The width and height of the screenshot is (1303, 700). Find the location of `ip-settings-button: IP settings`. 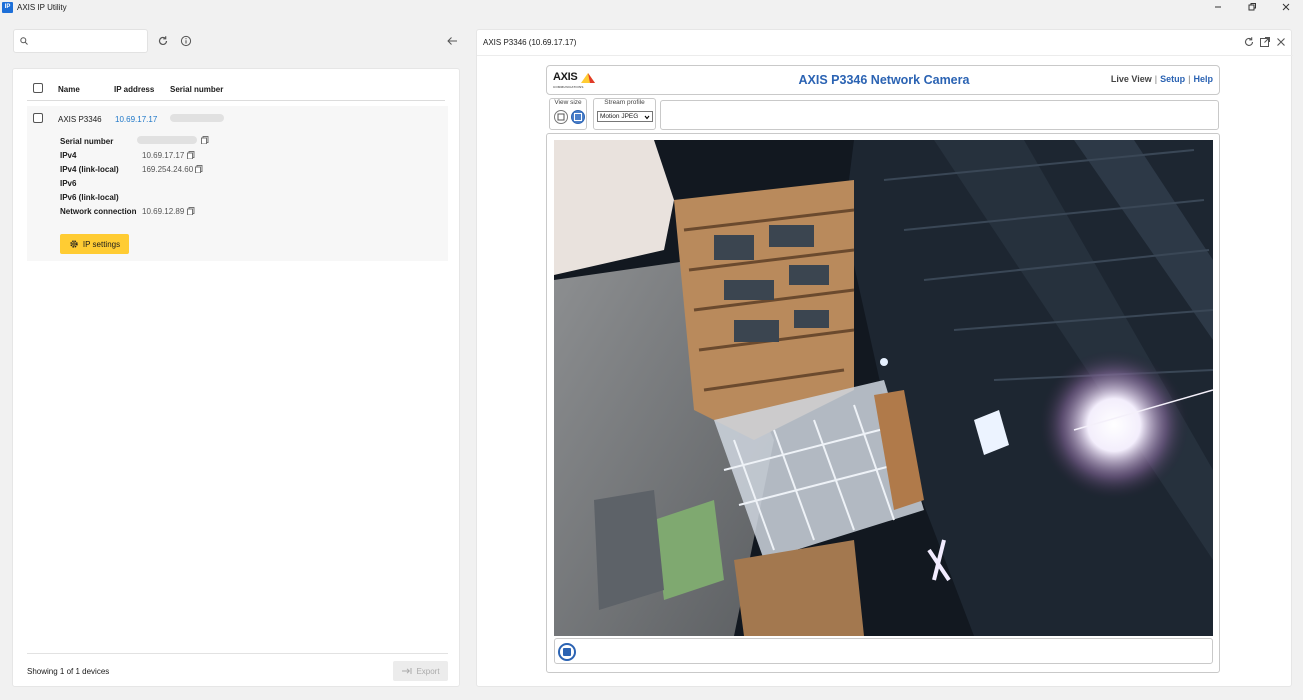

ip-settings-button: IP settings is located at coordinates (94, 244).